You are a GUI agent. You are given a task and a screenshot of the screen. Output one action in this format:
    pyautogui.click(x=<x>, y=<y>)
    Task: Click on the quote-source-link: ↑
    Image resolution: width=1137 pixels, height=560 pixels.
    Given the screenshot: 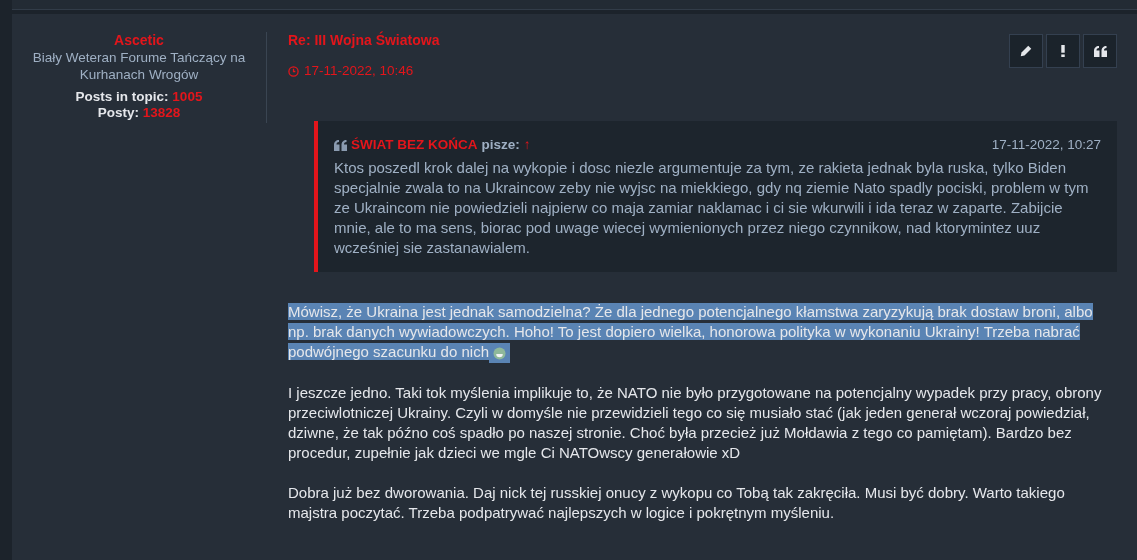 What is the action you would take?
    pyautogui.click(x=527, y=145)
    